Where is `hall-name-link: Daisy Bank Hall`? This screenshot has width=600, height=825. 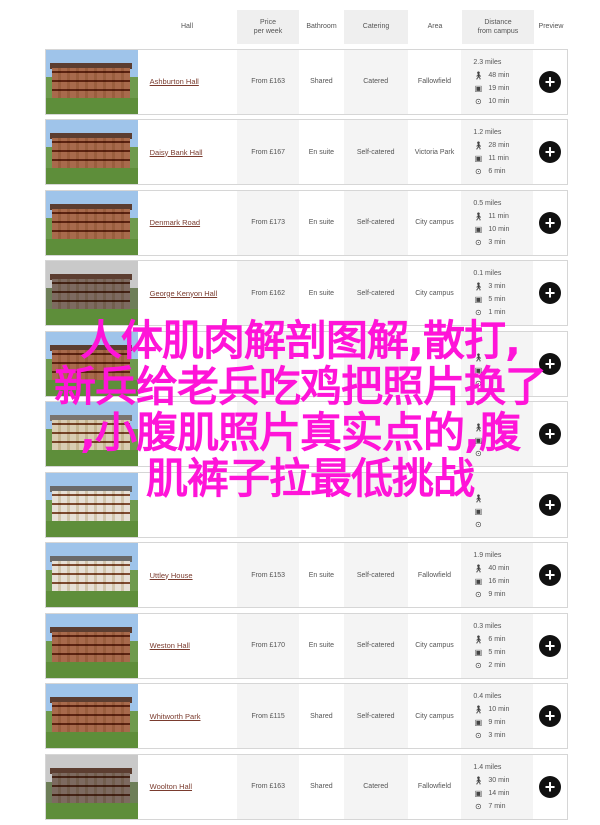 hall-name-link: Daisy Bank Hall is located at coordinates (176, 152).